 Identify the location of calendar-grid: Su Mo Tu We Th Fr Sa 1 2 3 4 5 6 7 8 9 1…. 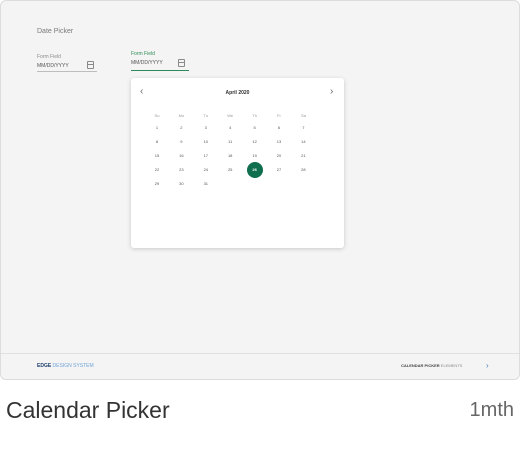
(233, 152).